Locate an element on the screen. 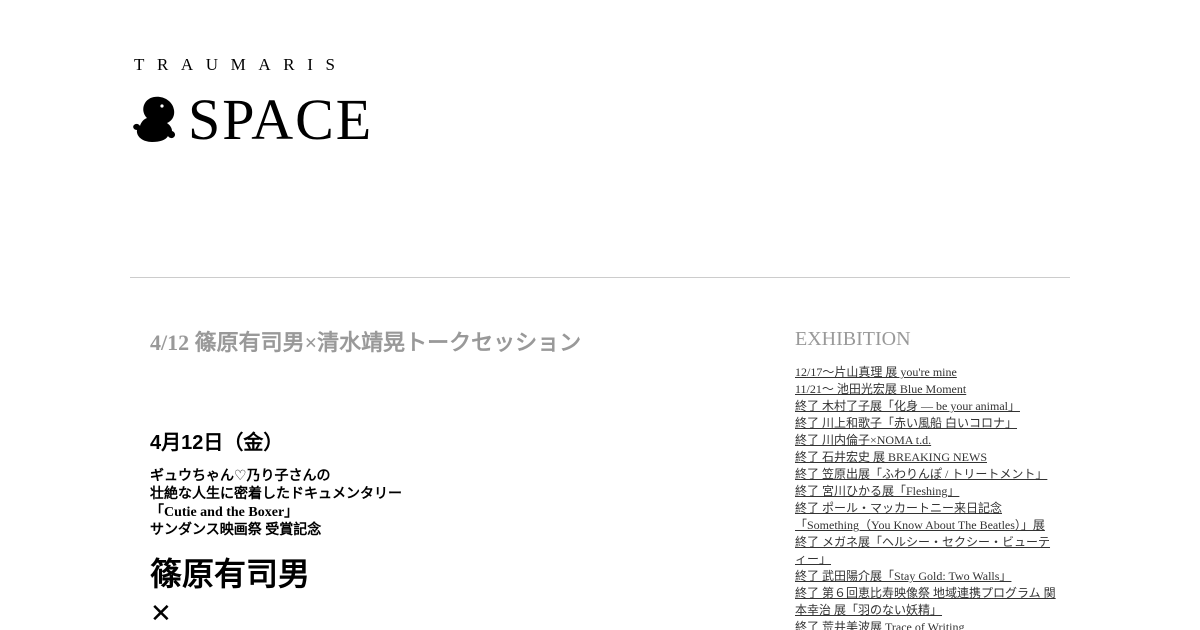 This screenshot has height=630, width=1200. speaker-name: 篠原有司男 is located at coordinates (230, 574).